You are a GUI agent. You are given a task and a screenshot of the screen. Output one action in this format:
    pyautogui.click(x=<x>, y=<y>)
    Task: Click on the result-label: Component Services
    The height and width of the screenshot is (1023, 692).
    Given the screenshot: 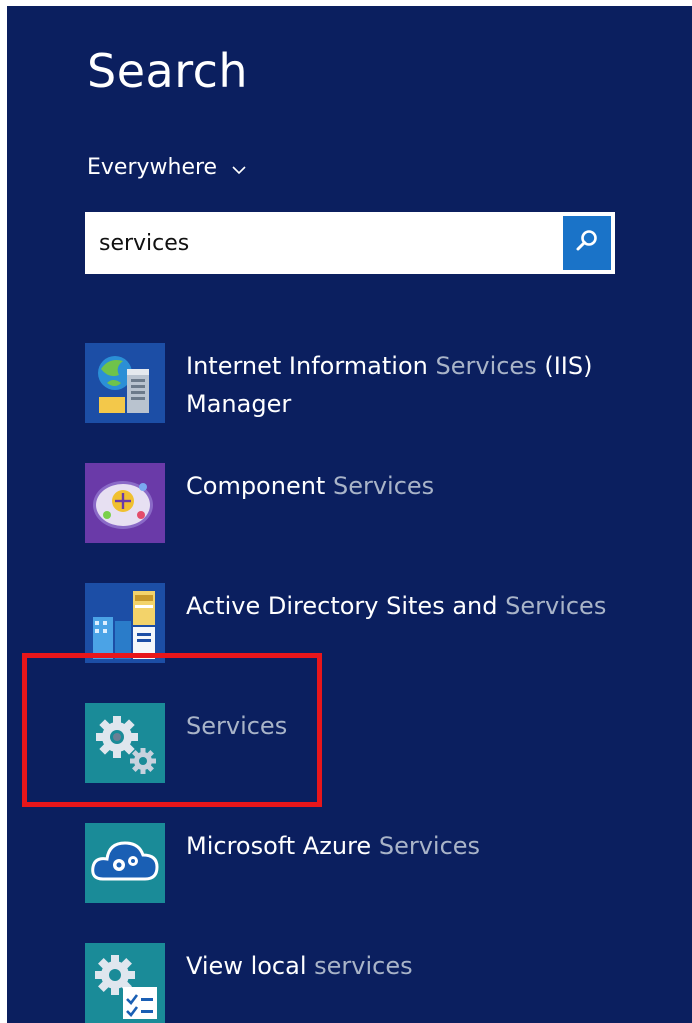 What is the action you would take?
    pyautogui.click(x=416, y=486)
    